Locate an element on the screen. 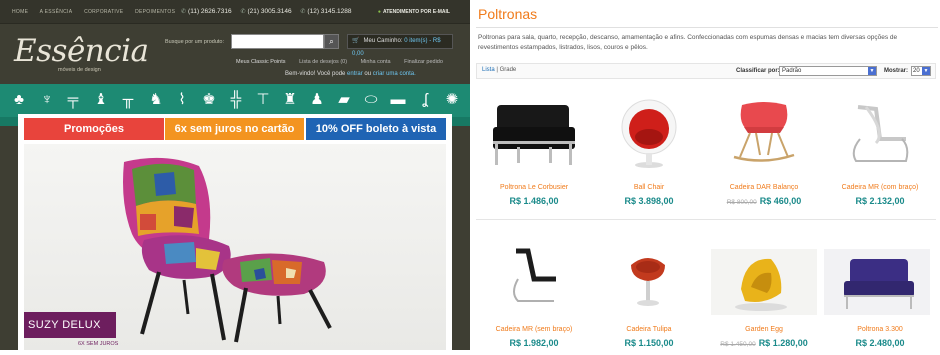 This screenshot has height=355, width=940. sofa-icon: ▬ is located at coordinates (398, 100).